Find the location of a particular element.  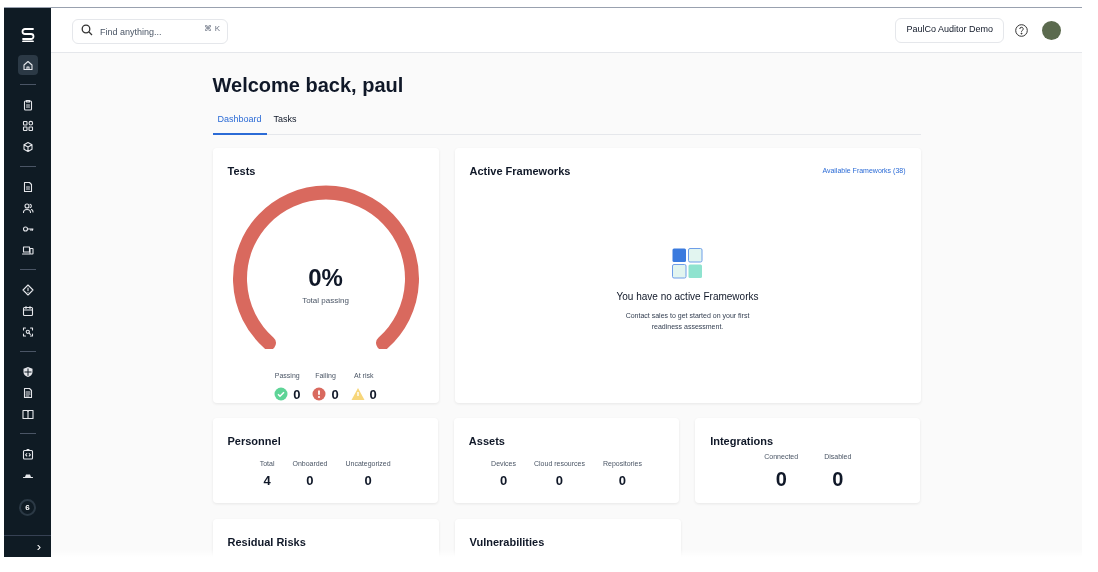

gauge-caption: Total passing is located at coordinates (325, 301).